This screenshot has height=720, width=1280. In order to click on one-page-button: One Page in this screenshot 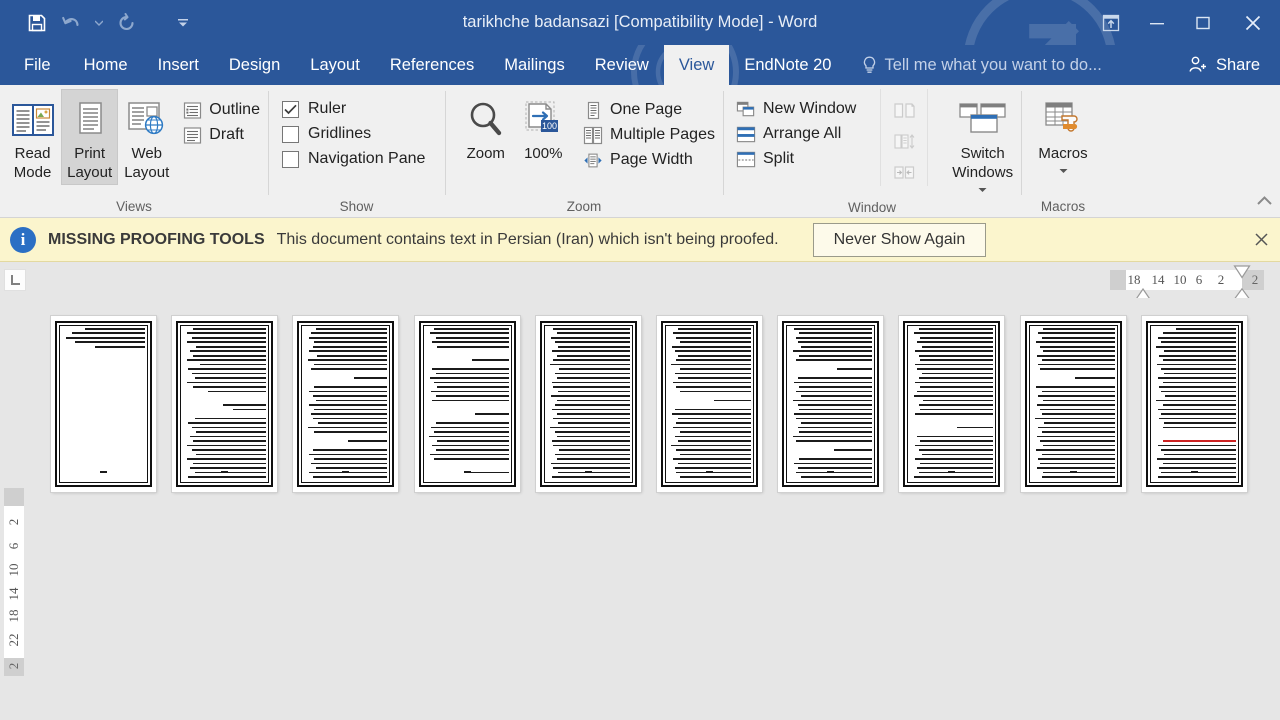, I will do `click(651, 110)`.